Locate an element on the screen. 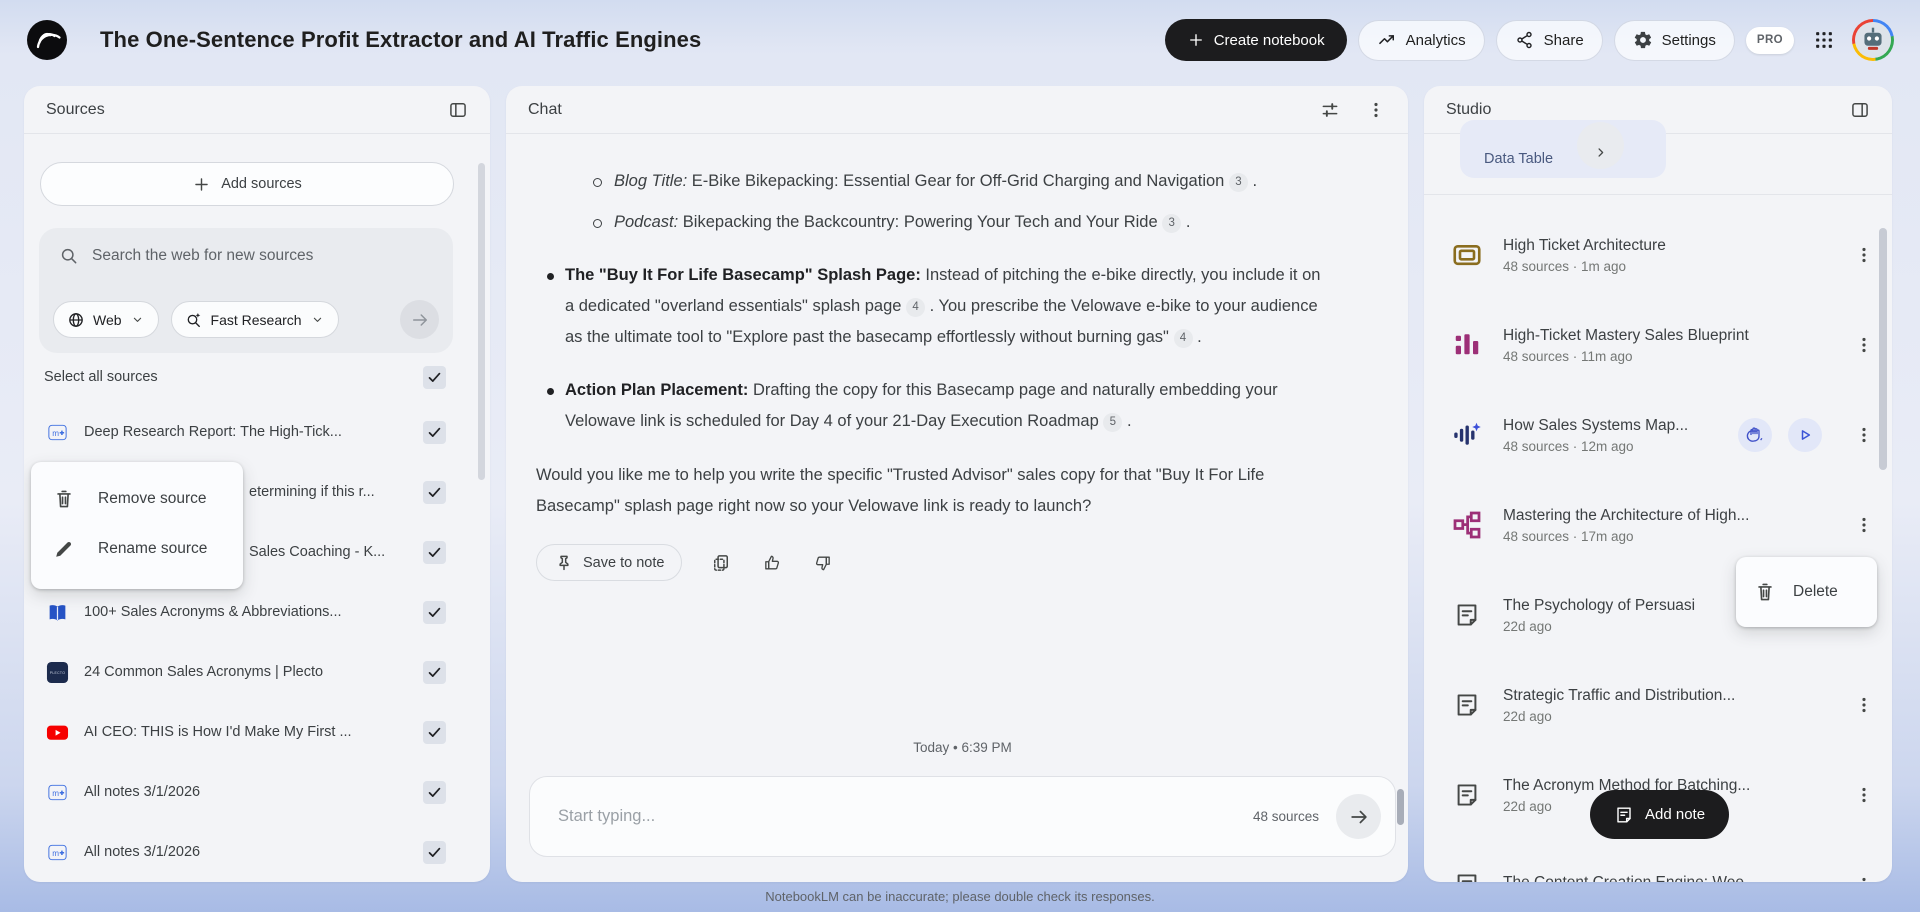 The image size is (1920, 912). studio-item-meta: 48 sources · 12m ago is located at coordinates (1568, 446).